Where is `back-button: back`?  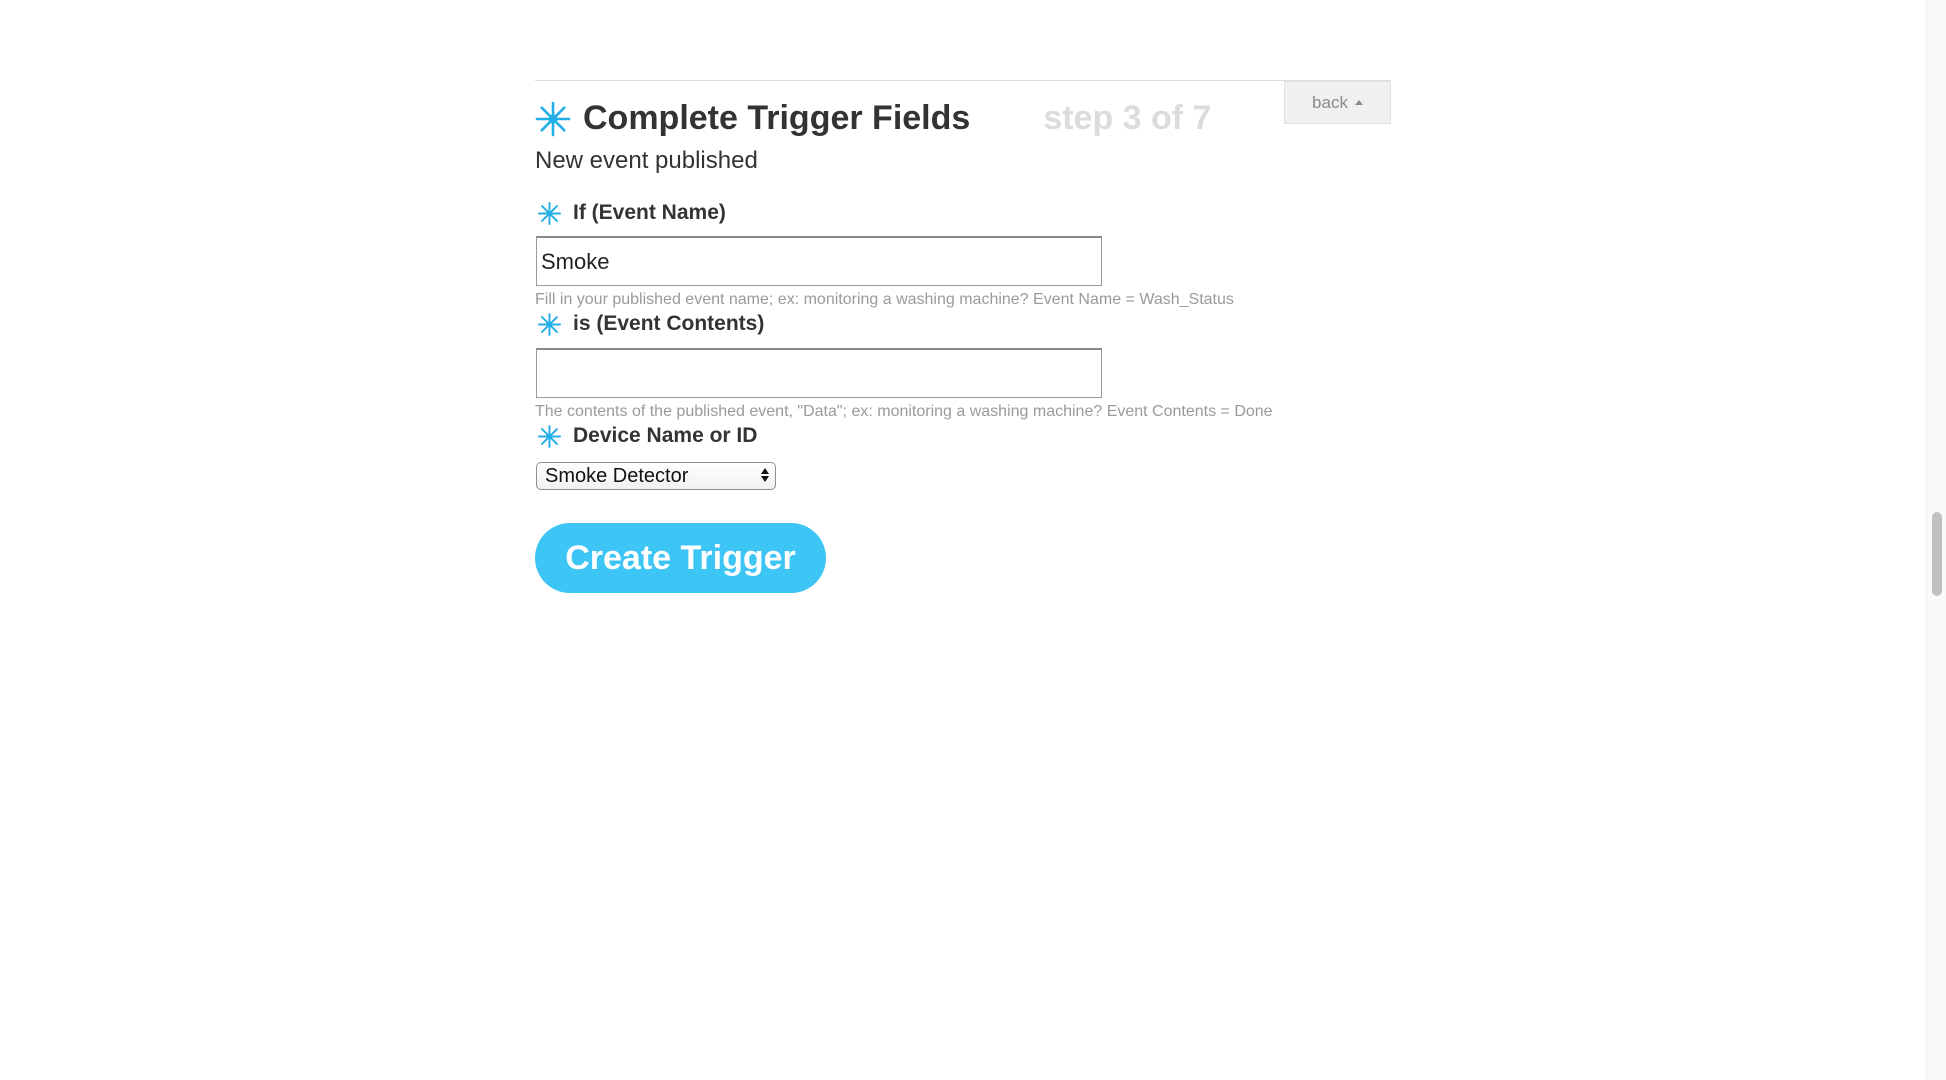
back-button: back is located at coordinates (1337, 102).